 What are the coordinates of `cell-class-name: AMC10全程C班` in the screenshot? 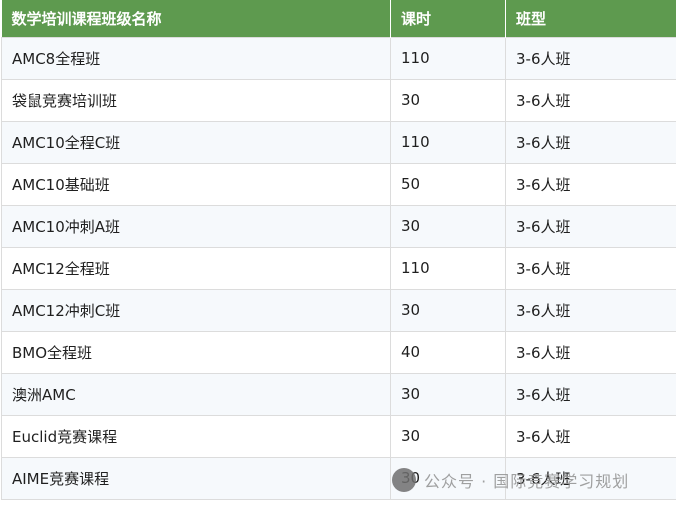 It's located at (196, 142).